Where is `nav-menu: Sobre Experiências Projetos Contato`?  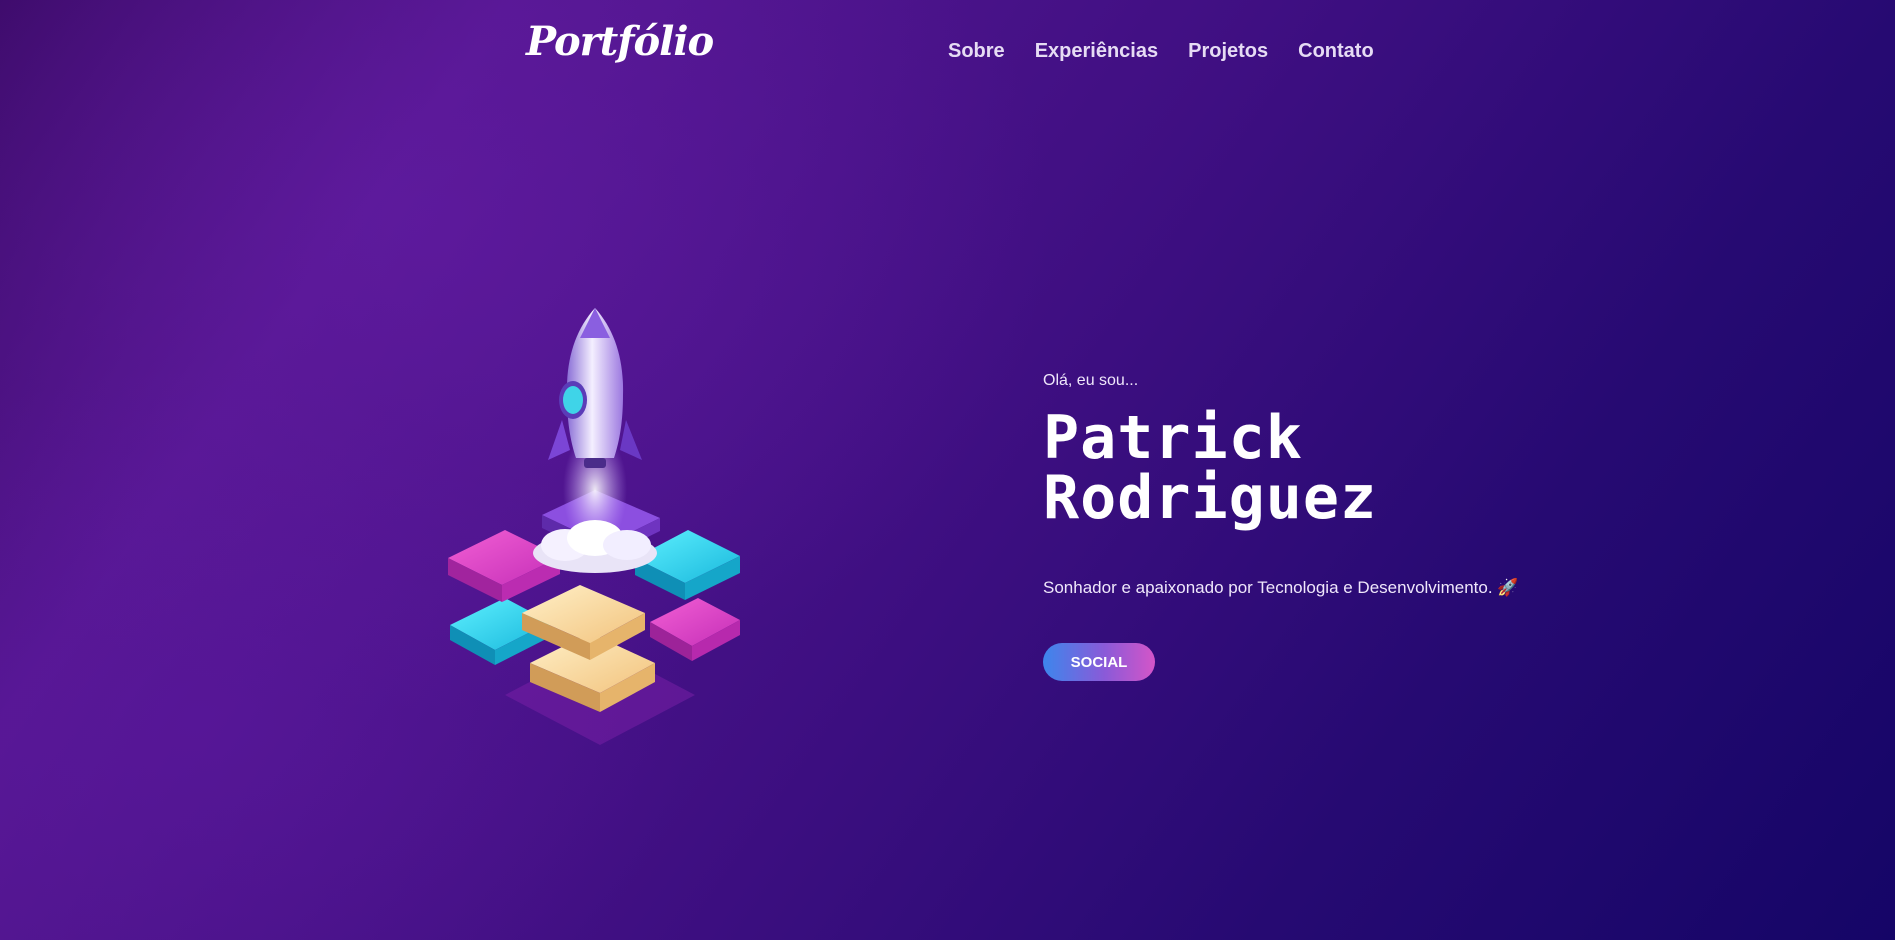 nav-menu: Sobre Experiências Projetos Contato is located at coordinates (1161, 51).